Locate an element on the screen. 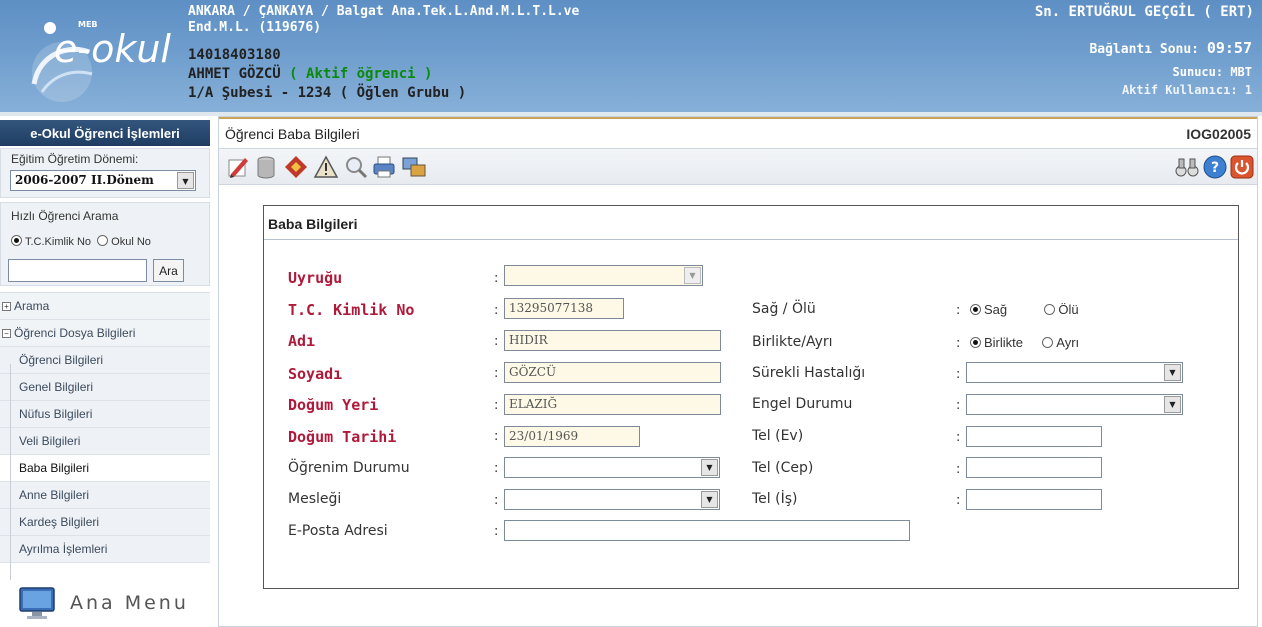 The height and width of the screenshot is (627, 1262). edit-icon is located at coordinates (238, 167).